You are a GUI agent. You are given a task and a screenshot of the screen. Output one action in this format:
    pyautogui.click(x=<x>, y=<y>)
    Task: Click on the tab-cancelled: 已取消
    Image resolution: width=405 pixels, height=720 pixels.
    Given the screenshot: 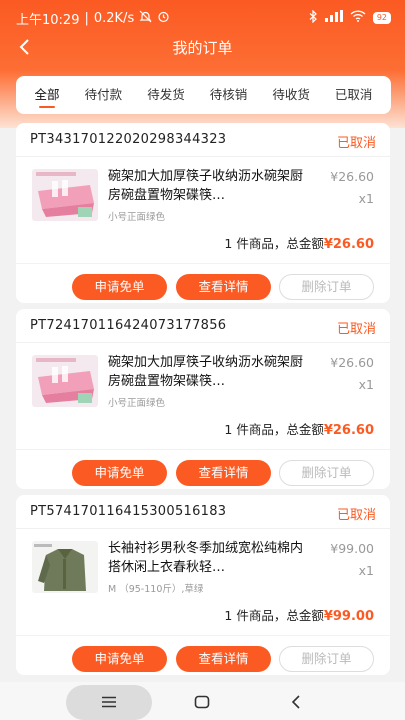 What is the action you would take?
    pyautogui.click(x=354, y=95)
    